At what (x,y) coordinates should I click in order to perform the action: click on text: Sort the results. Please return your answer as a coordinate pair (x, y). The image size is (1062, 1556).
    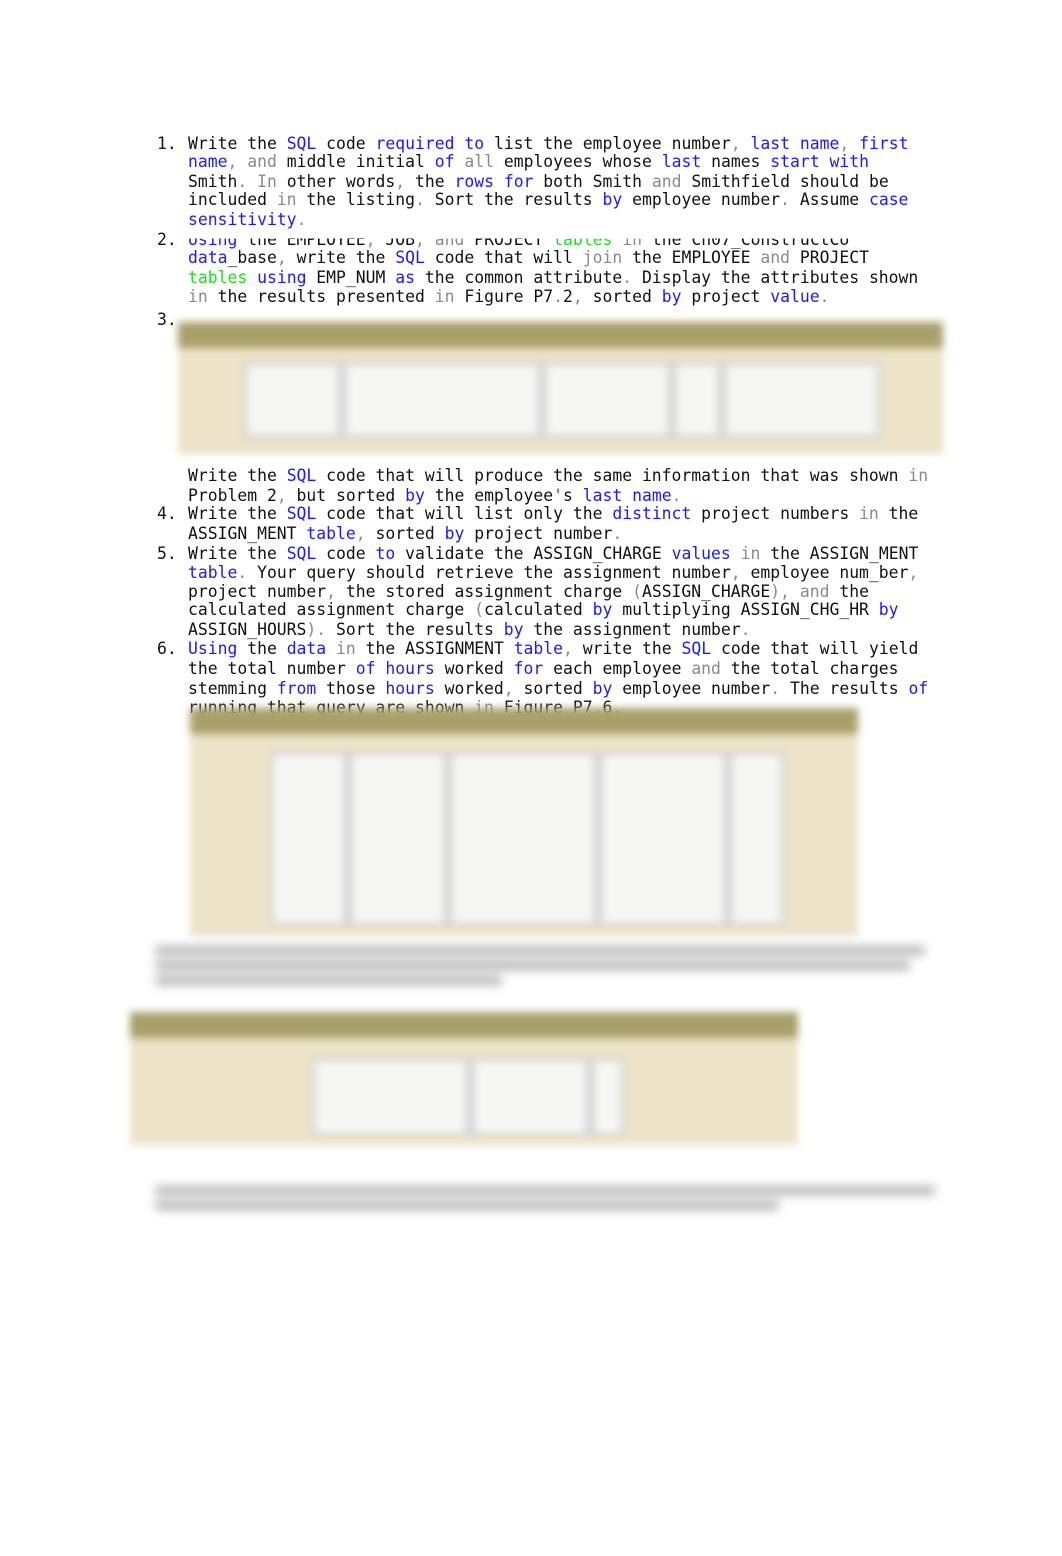
    Looking at the image, I should click on (513, 199).